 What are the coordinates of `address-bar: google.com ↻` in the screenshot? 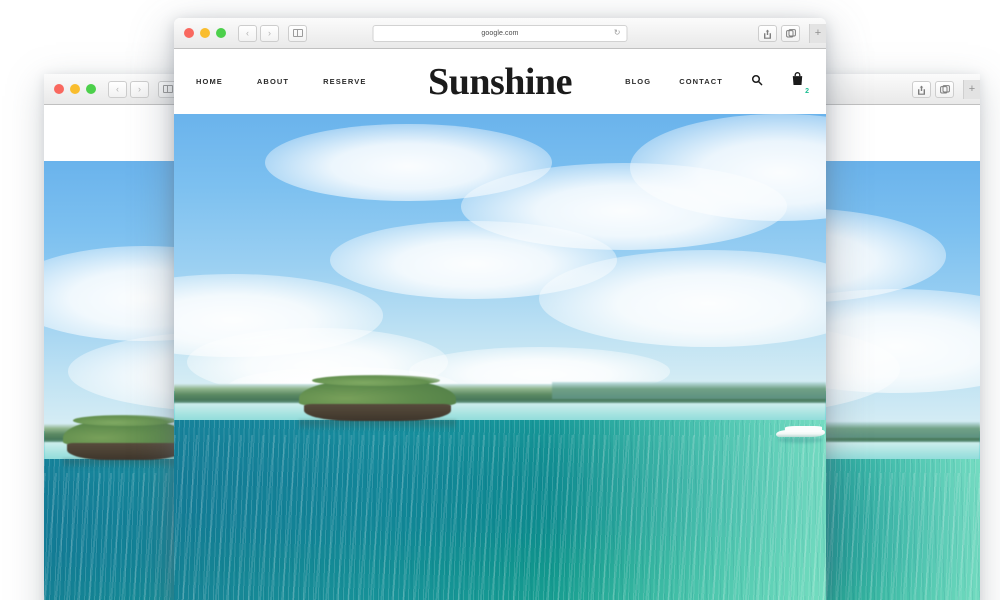 It's located at (500, 33).